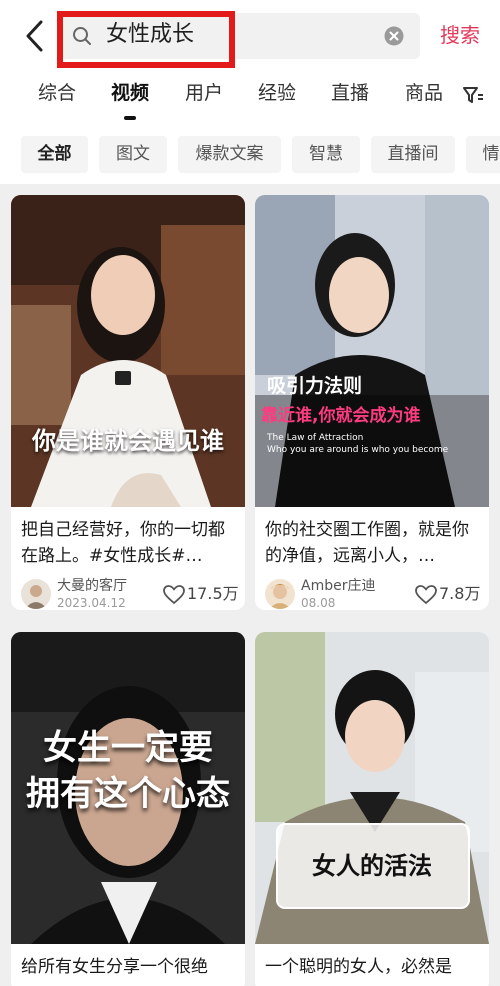 The width and height of the screenshot is (500, 986). I want to click on post-date: 08.08, so click(318, 603).